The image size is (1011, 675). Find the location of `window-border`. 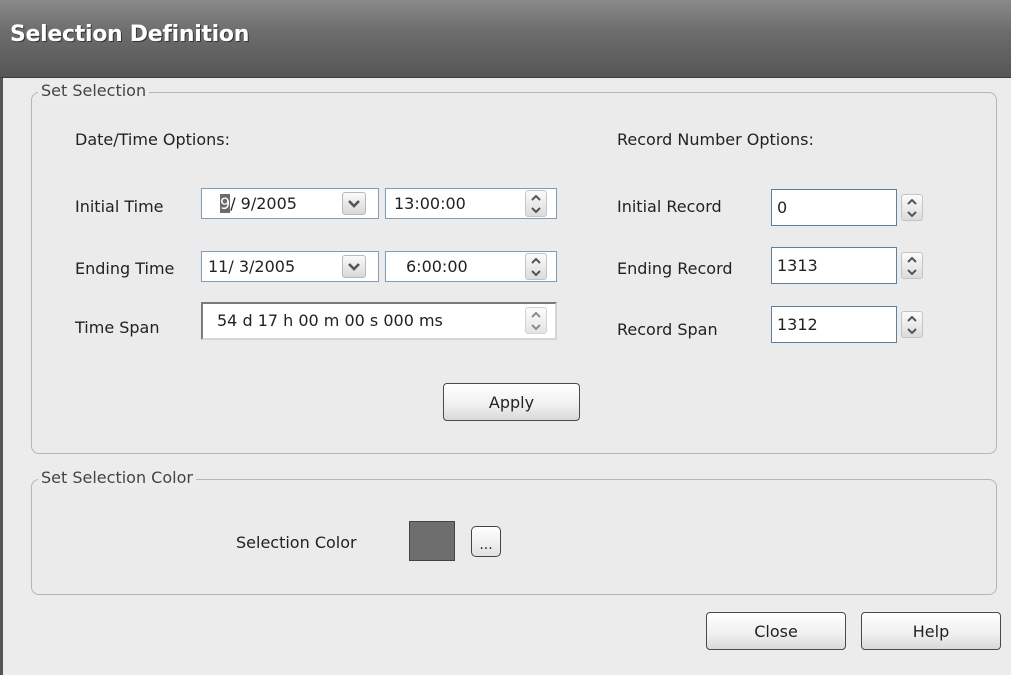

window-border is located at coordinates (1, 376).